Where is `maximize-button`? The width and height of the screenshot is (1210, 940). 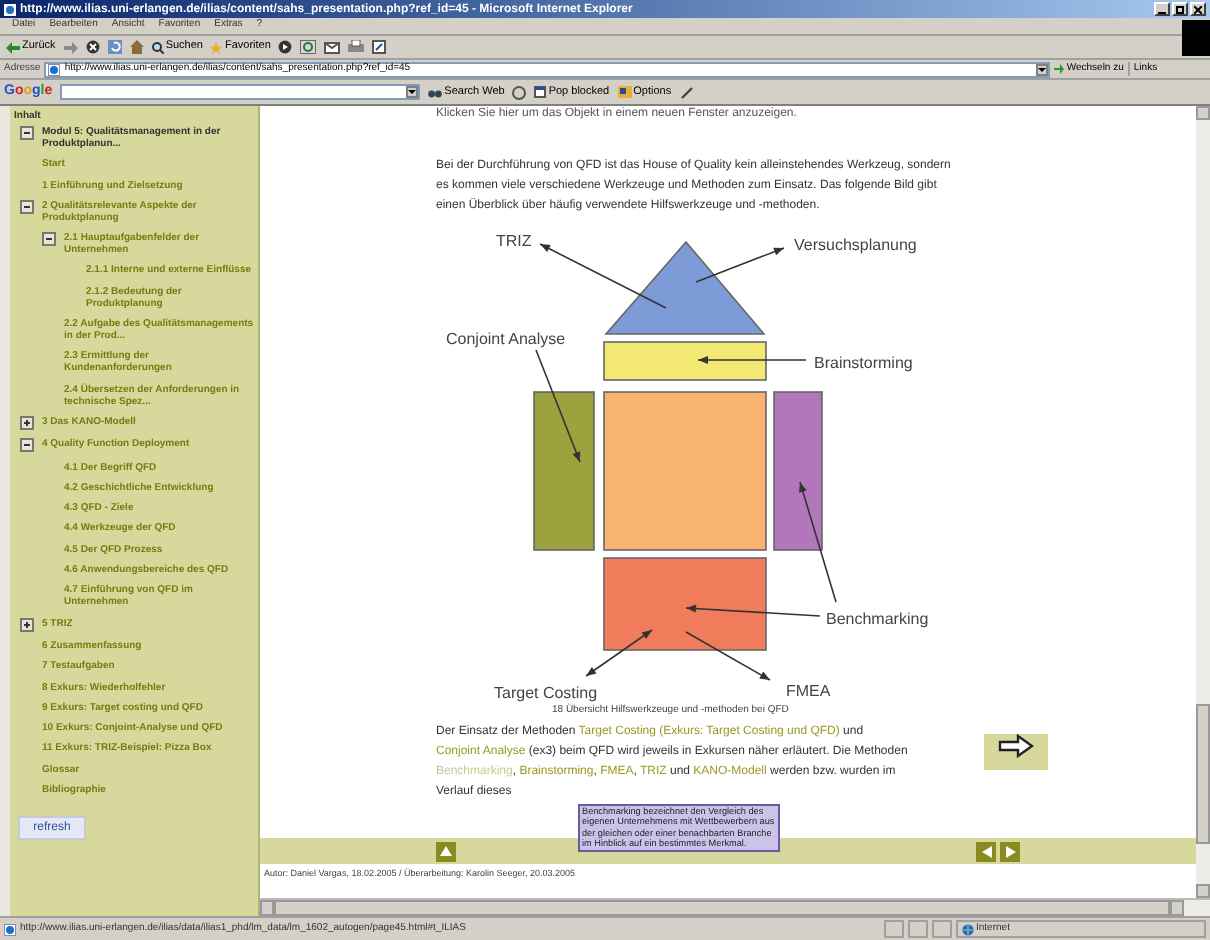 maximize-button is located at coordinates (1180, 9).